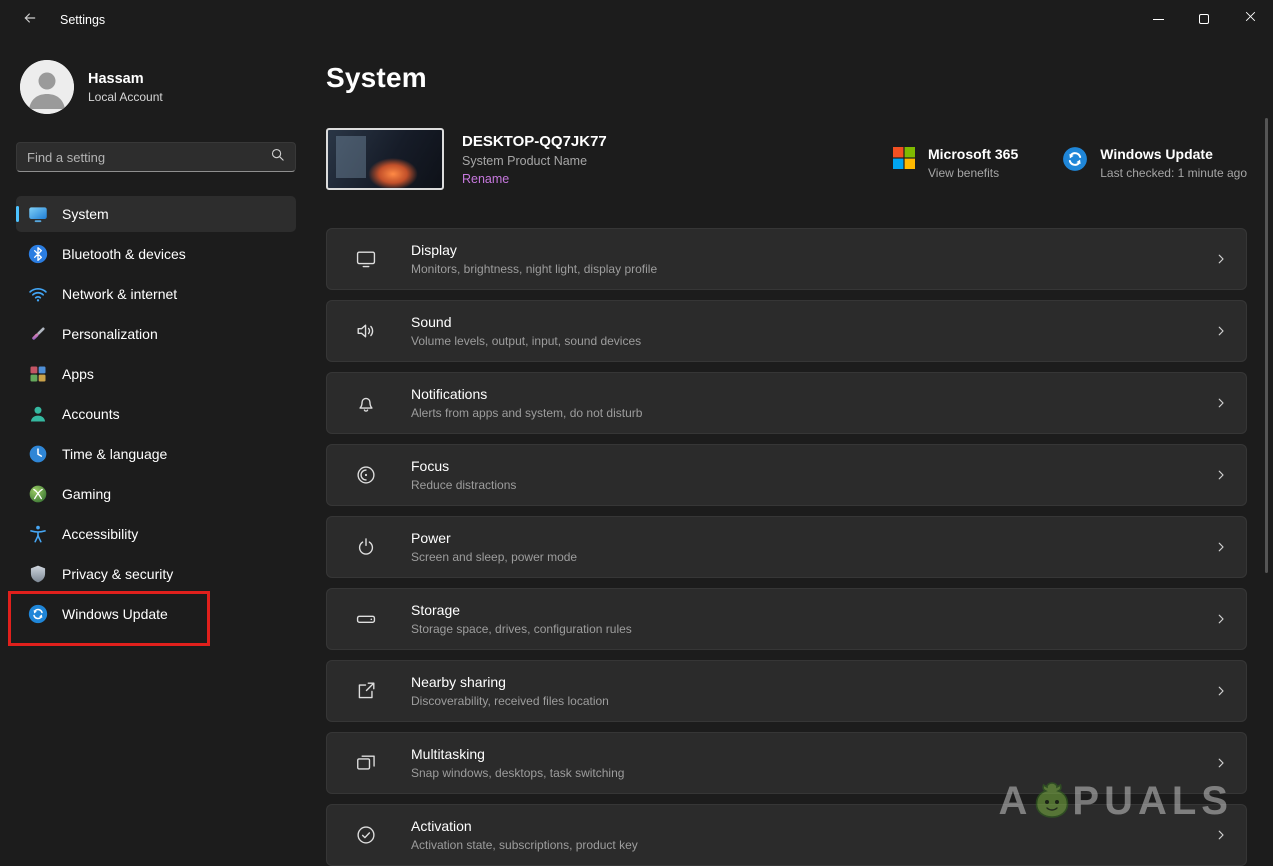 The width and height of the screenshot is (1273, 866). Describe the element at coordinates (156, 214) in the screenshot. I see `sidebar-item-system: System` at that location.